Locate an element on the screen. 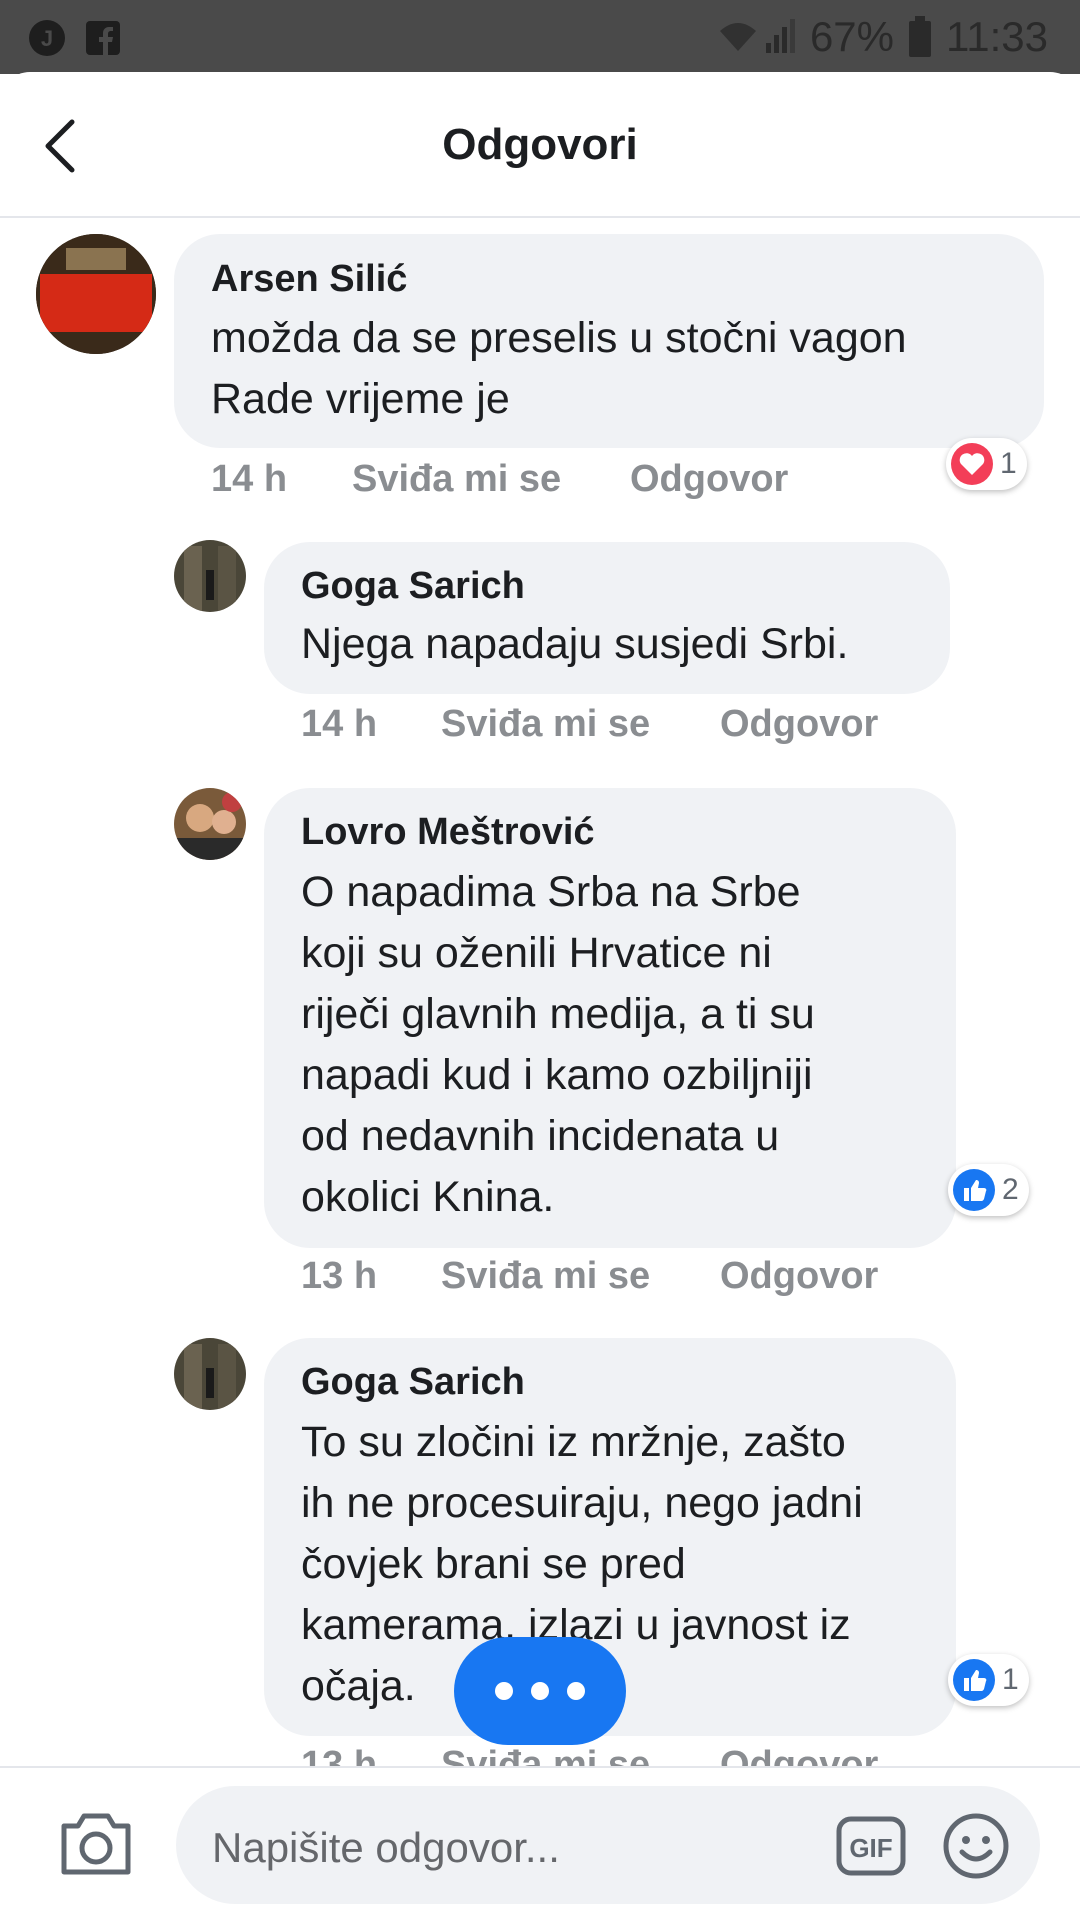 The image size is (1080, 1922). comment-line: okolici Knina. is located at coordinates (428, 1197).